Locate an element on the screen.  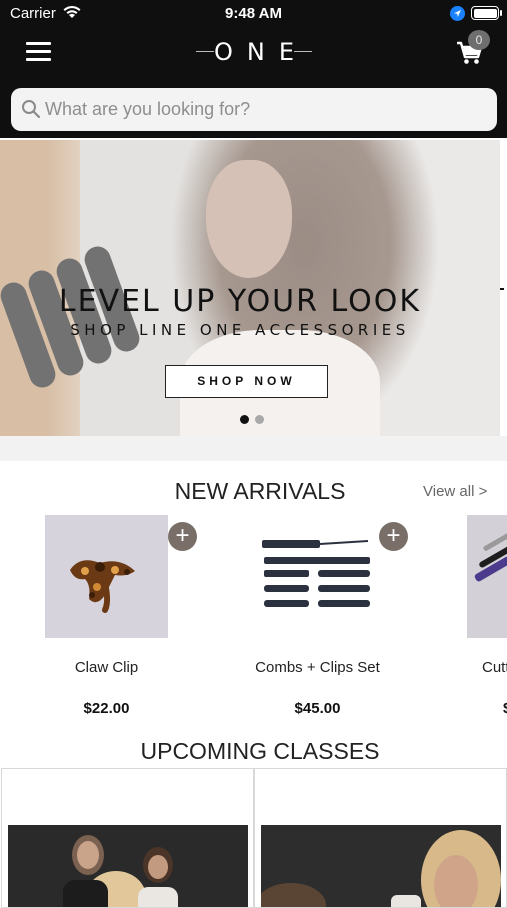
search-input is located at coordinates (265, 109).